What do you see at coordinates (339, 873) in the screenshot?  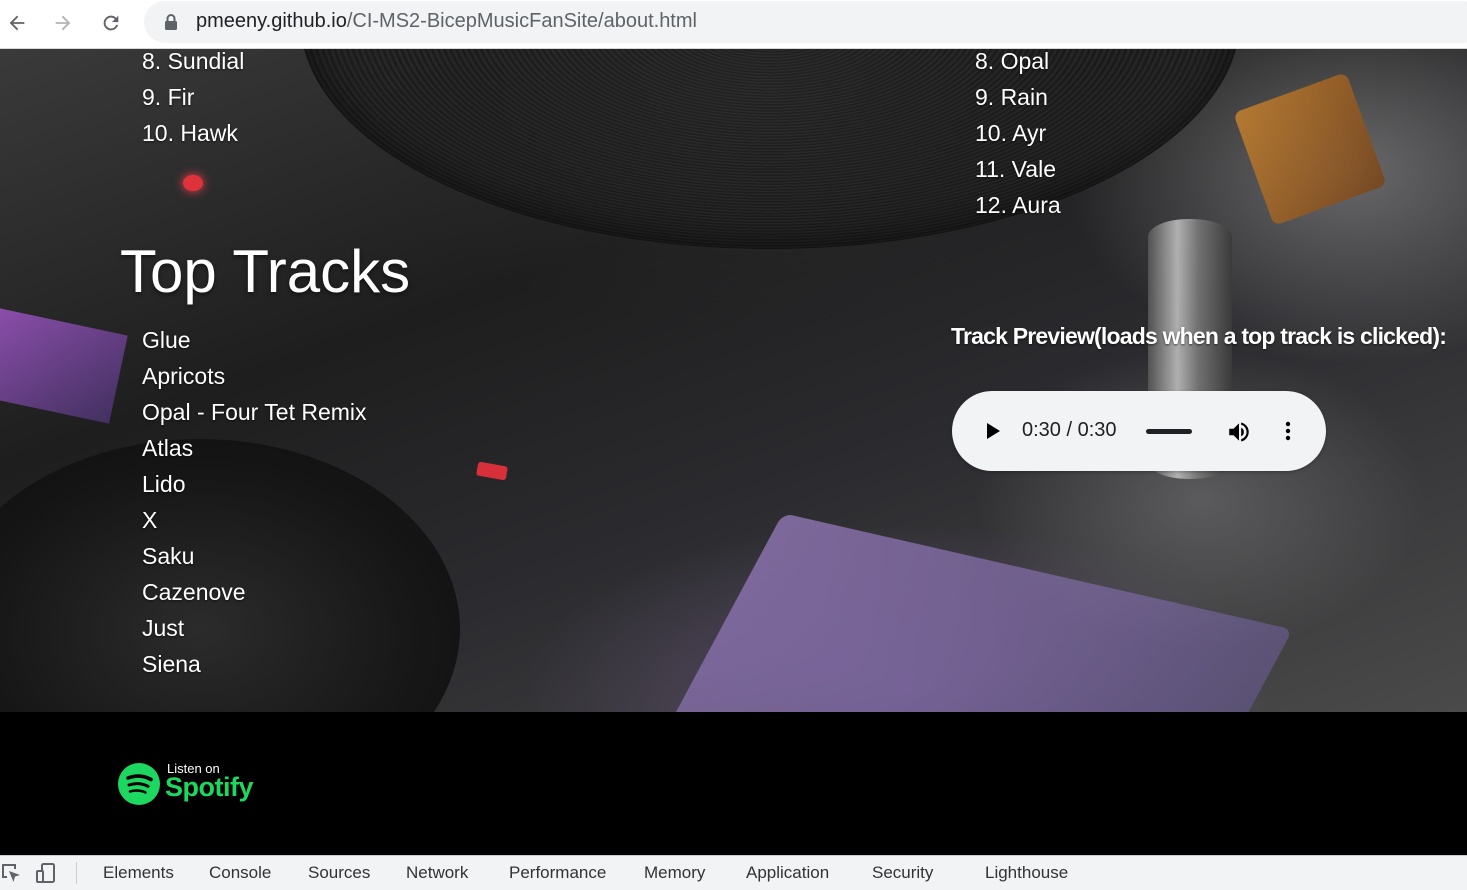 I see `tab-sources: Sources` at bounding box center [339, 873].